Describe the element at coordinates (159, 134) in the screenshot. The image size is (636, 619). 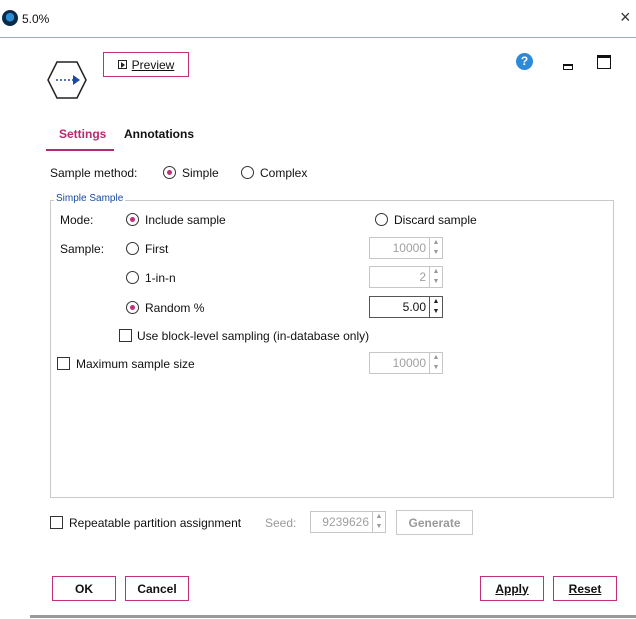
I see `tab-annotations: Annotations` at that location.